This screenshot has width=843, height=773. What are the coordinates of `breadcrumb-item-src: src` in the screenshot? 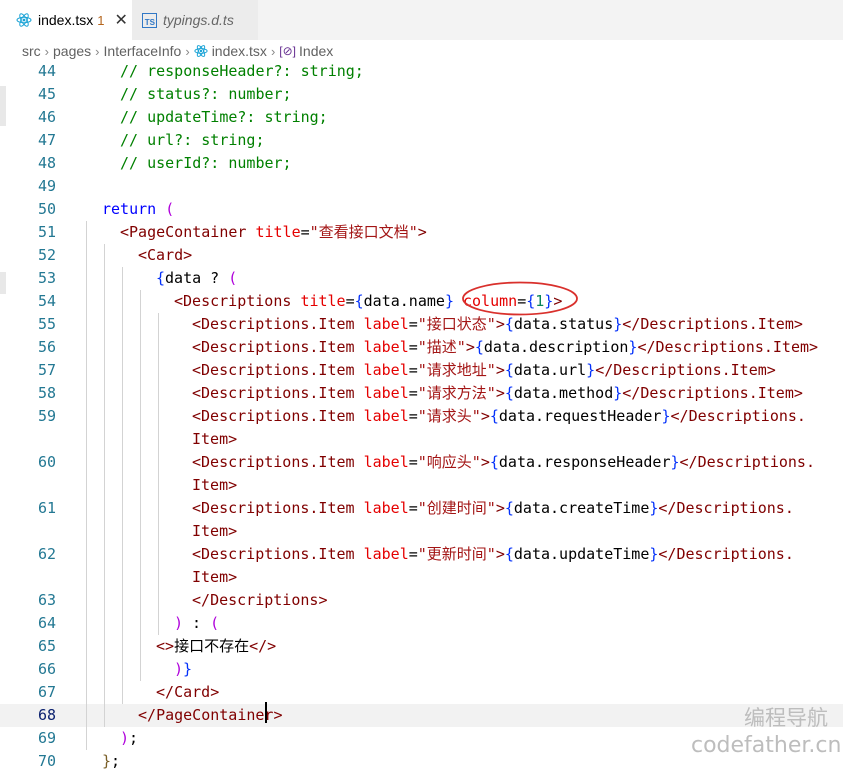 It's located at (31, 51).